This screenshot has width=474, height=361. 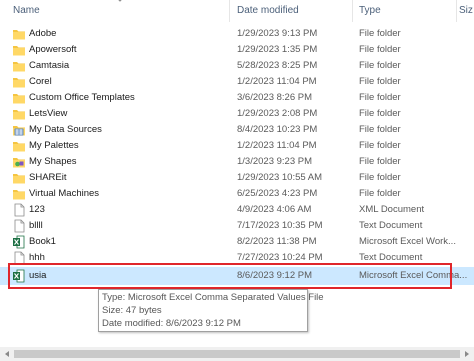 What do you see at coordinates (54, 145) in the screenshot?
I see `file-name: My Palettes` at bounding box center [54, 145].